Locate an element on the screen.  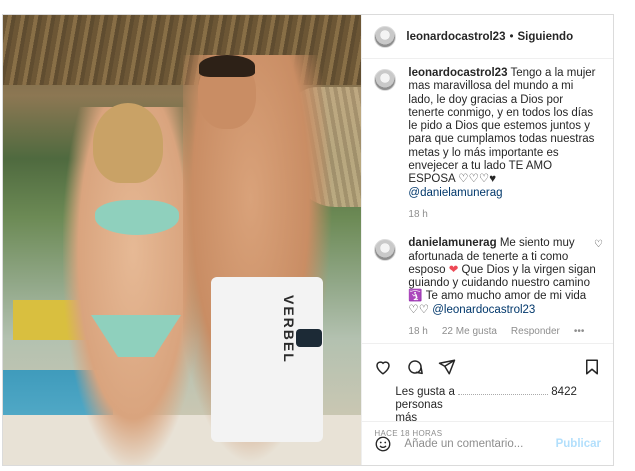
header-username: leonardocastrol23 is located at coordinates (455, 37).